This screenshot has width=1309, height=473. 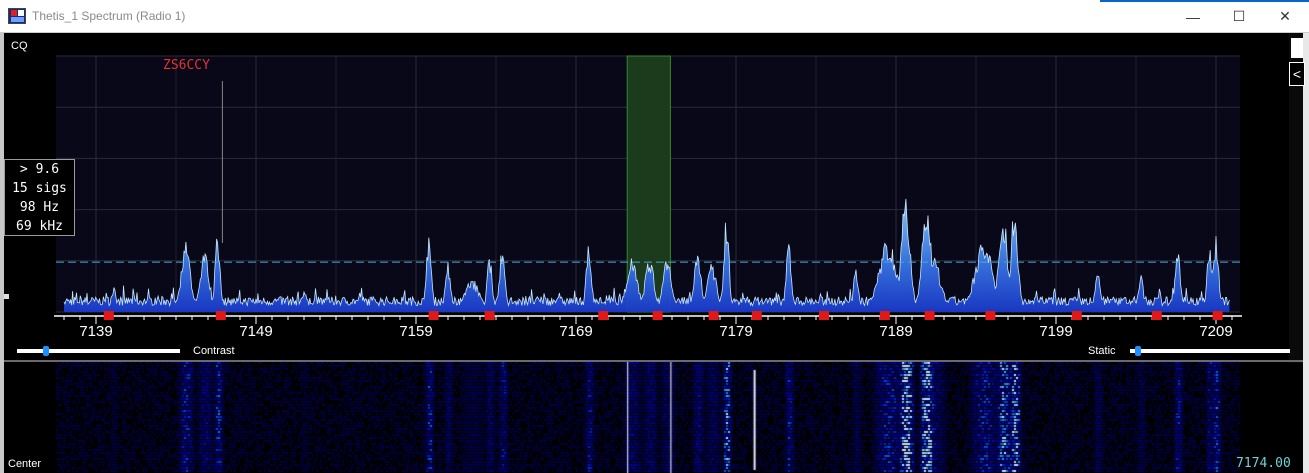 What do you see at coordinates (1210, 351) in the screenshot?
I see `static-slider` at bounding box center [1210, 351].